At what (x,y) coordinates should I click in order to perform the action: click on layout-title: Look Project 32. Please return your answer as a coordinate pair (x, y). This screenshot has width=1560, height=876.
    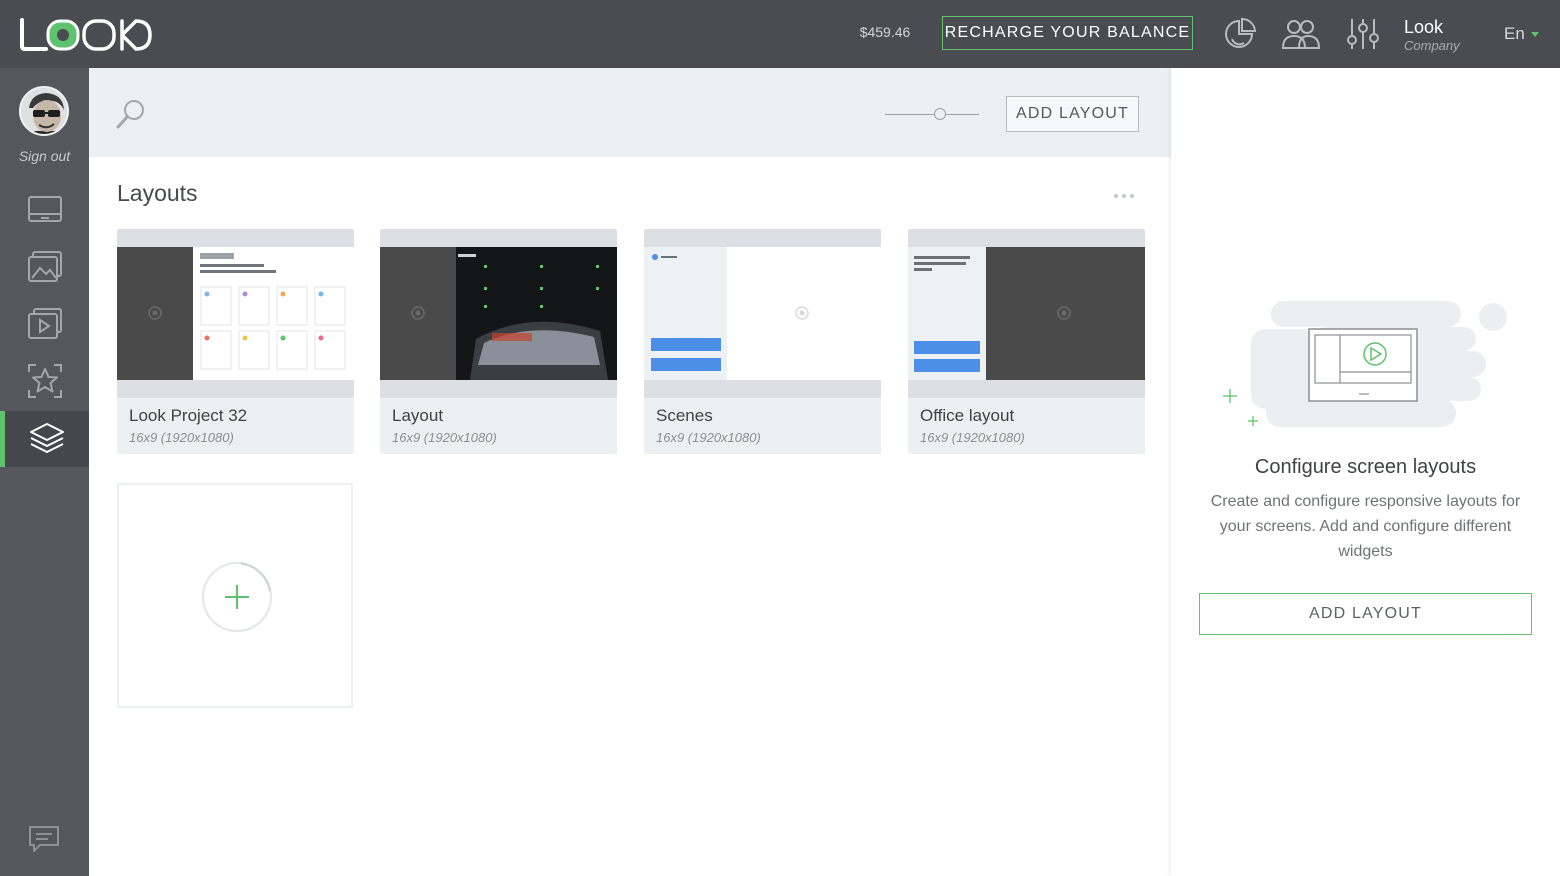
    Looking at the image, I should click on (188, 415).